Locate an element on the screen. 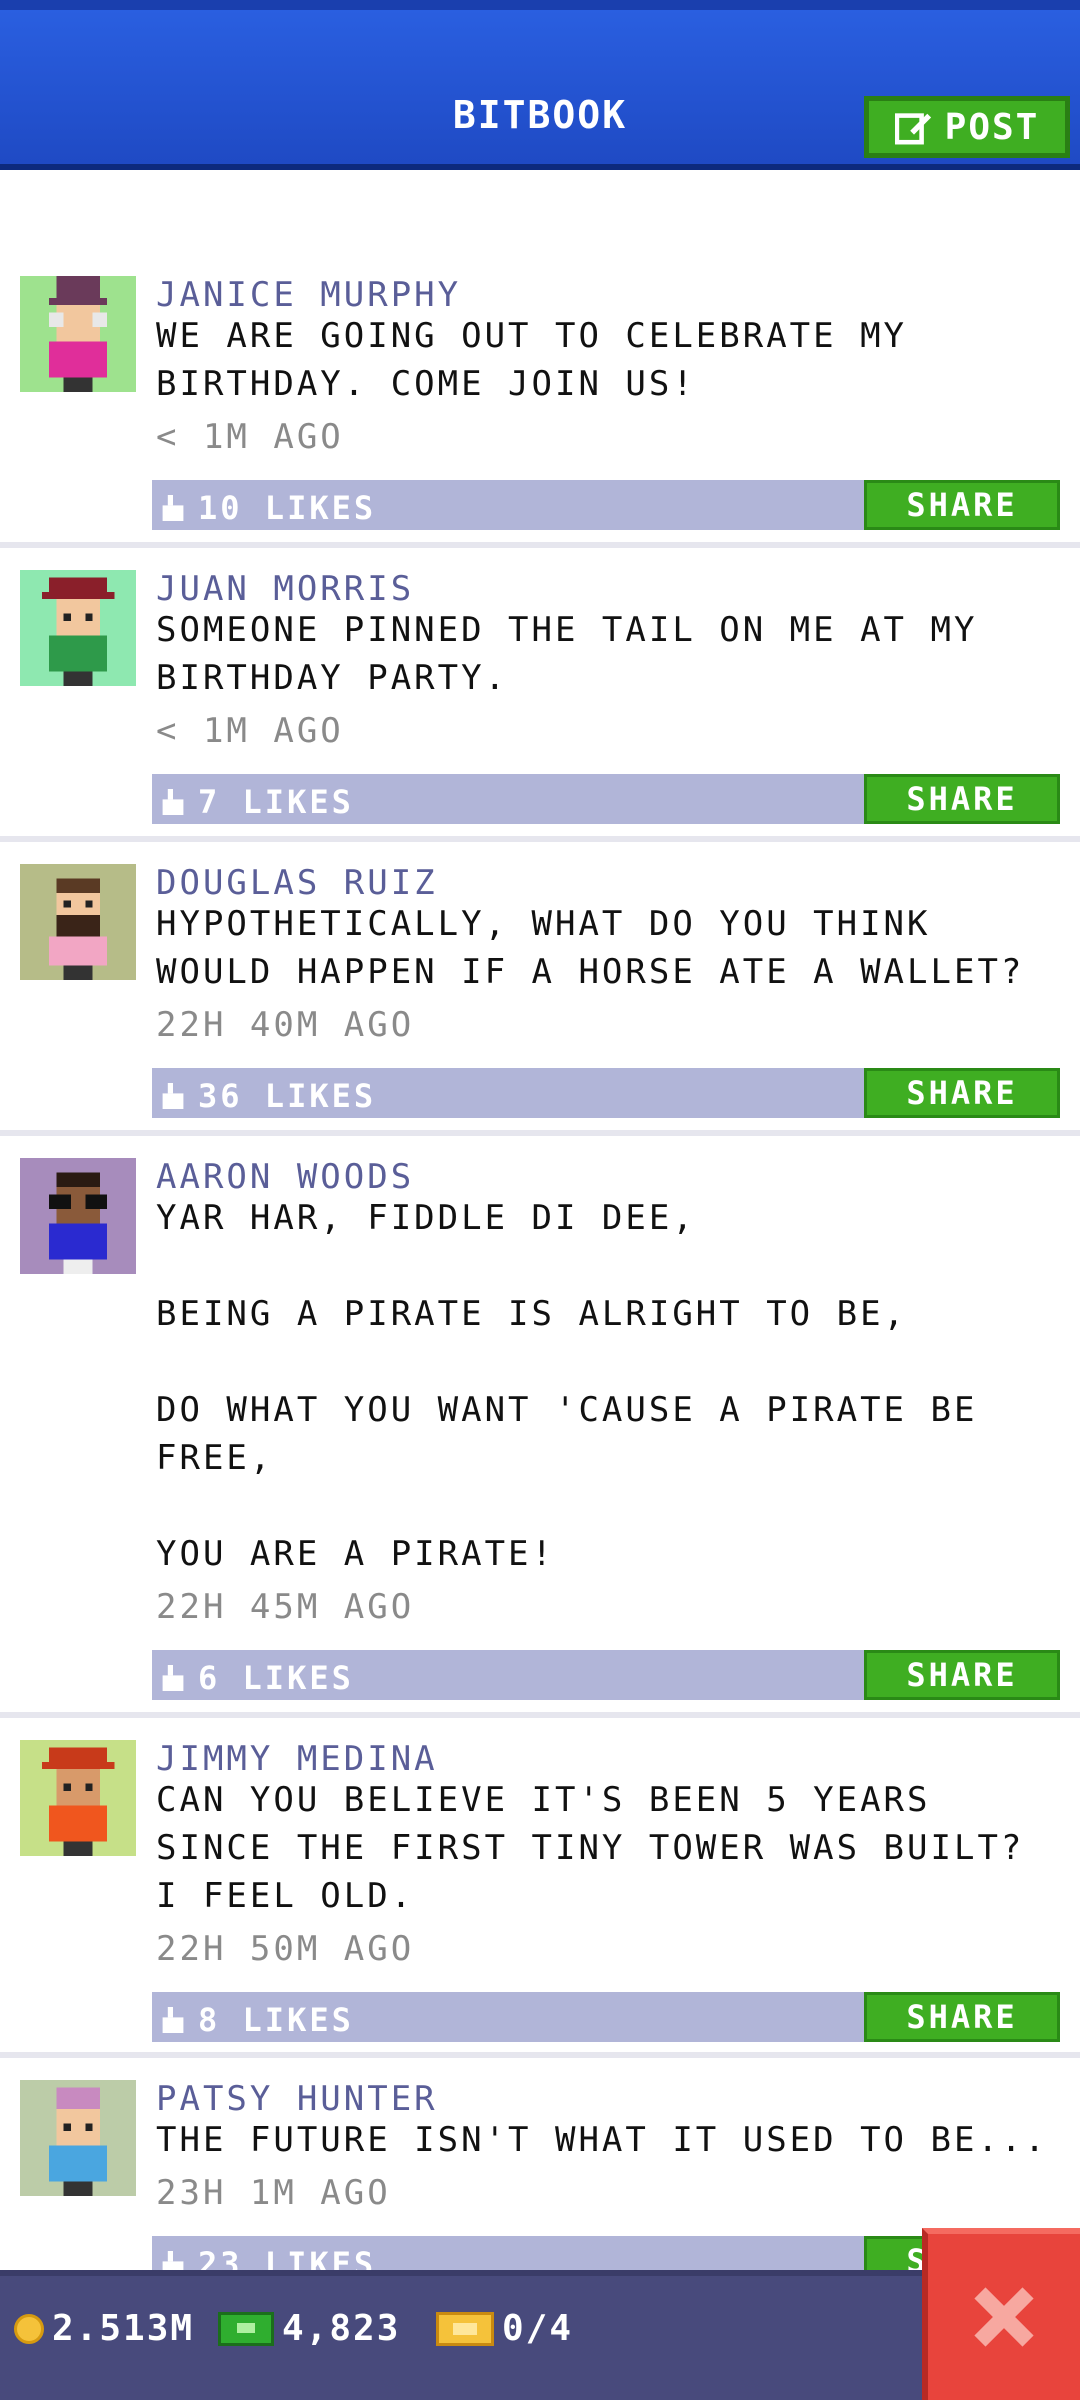 The height and width of the screenshot is (2400, 1080). like-button: 10 LIKES is located at coordinates (268, 508).